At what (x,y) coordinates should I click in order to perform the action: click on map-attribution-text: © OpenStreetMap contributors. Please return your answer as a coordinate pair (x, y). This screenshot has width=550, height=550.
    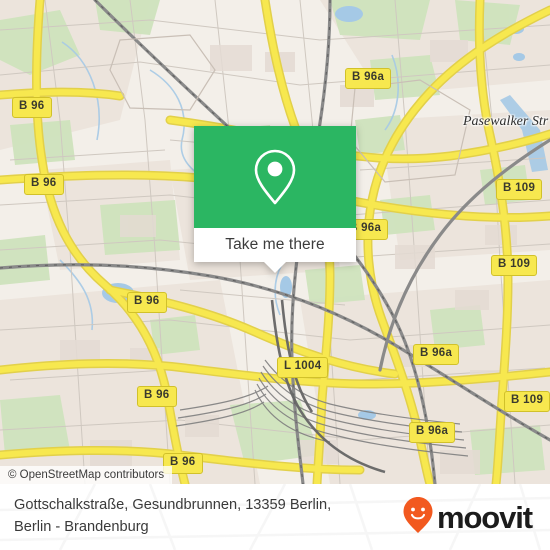
    Looking at the image, I should click on (86, 475).